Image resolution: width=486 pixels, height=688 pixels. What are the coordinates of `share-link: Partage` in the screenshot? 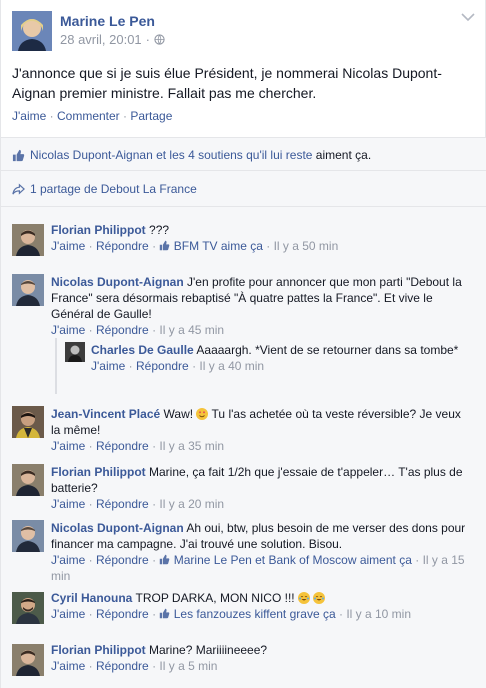 It's located at (151, 116).